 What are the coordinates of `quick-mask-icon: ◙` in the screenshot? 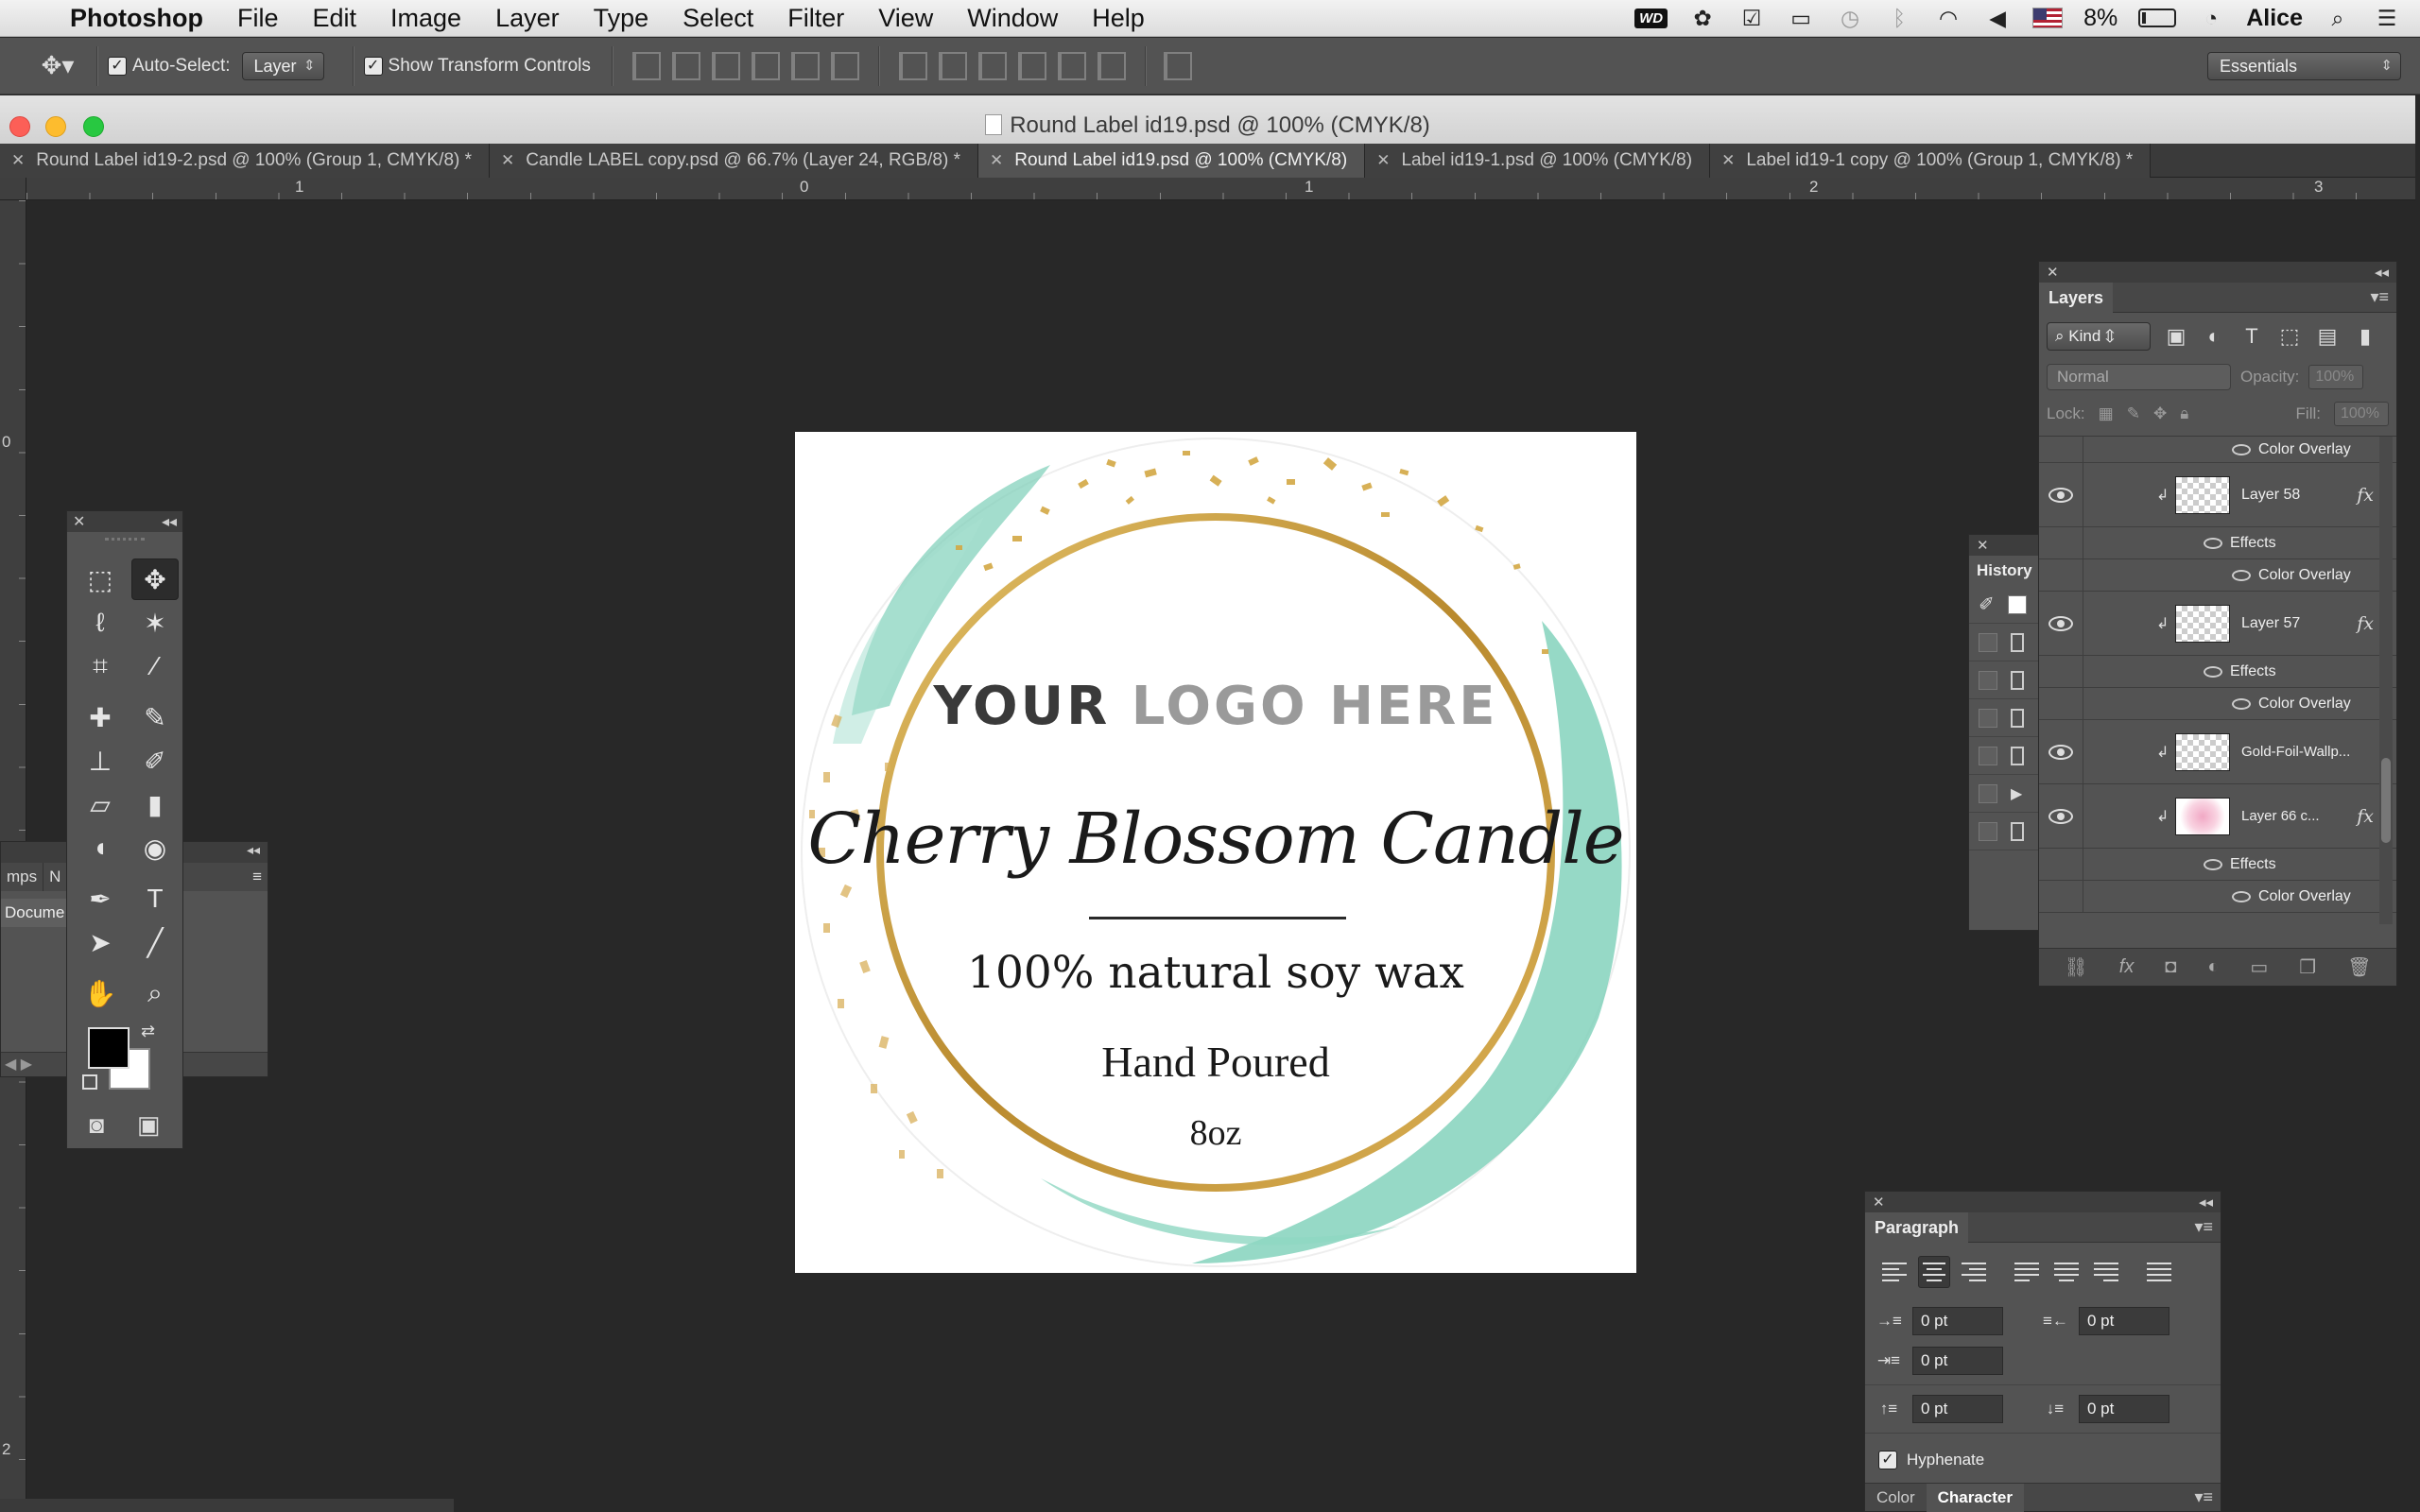 It's located at (96, 1125).